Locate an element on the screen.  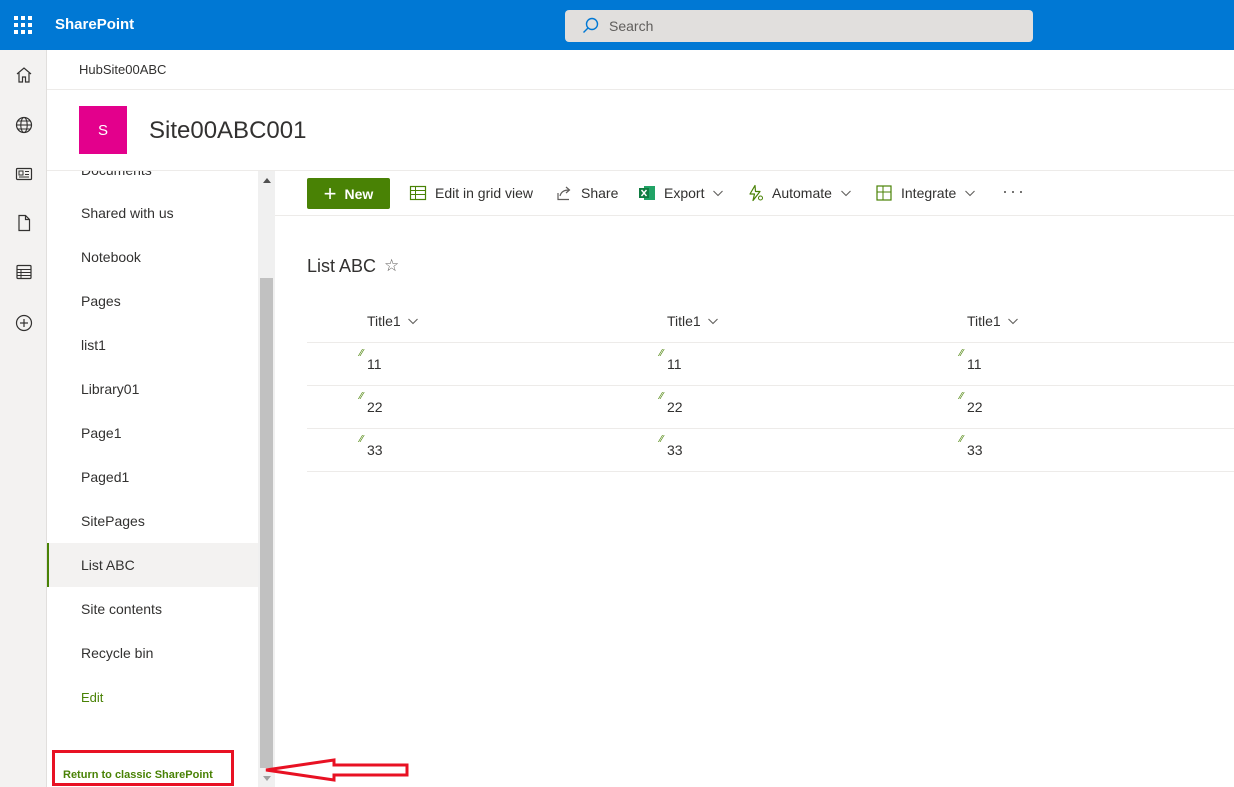
rail-home is located at coordinates (23, 75).